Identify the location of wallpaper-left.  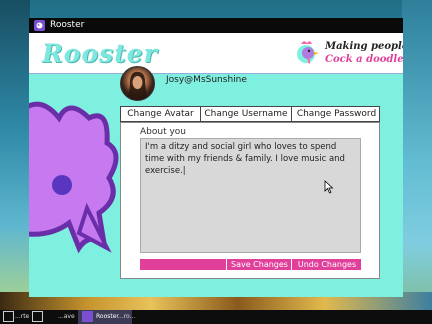
(15, 162).